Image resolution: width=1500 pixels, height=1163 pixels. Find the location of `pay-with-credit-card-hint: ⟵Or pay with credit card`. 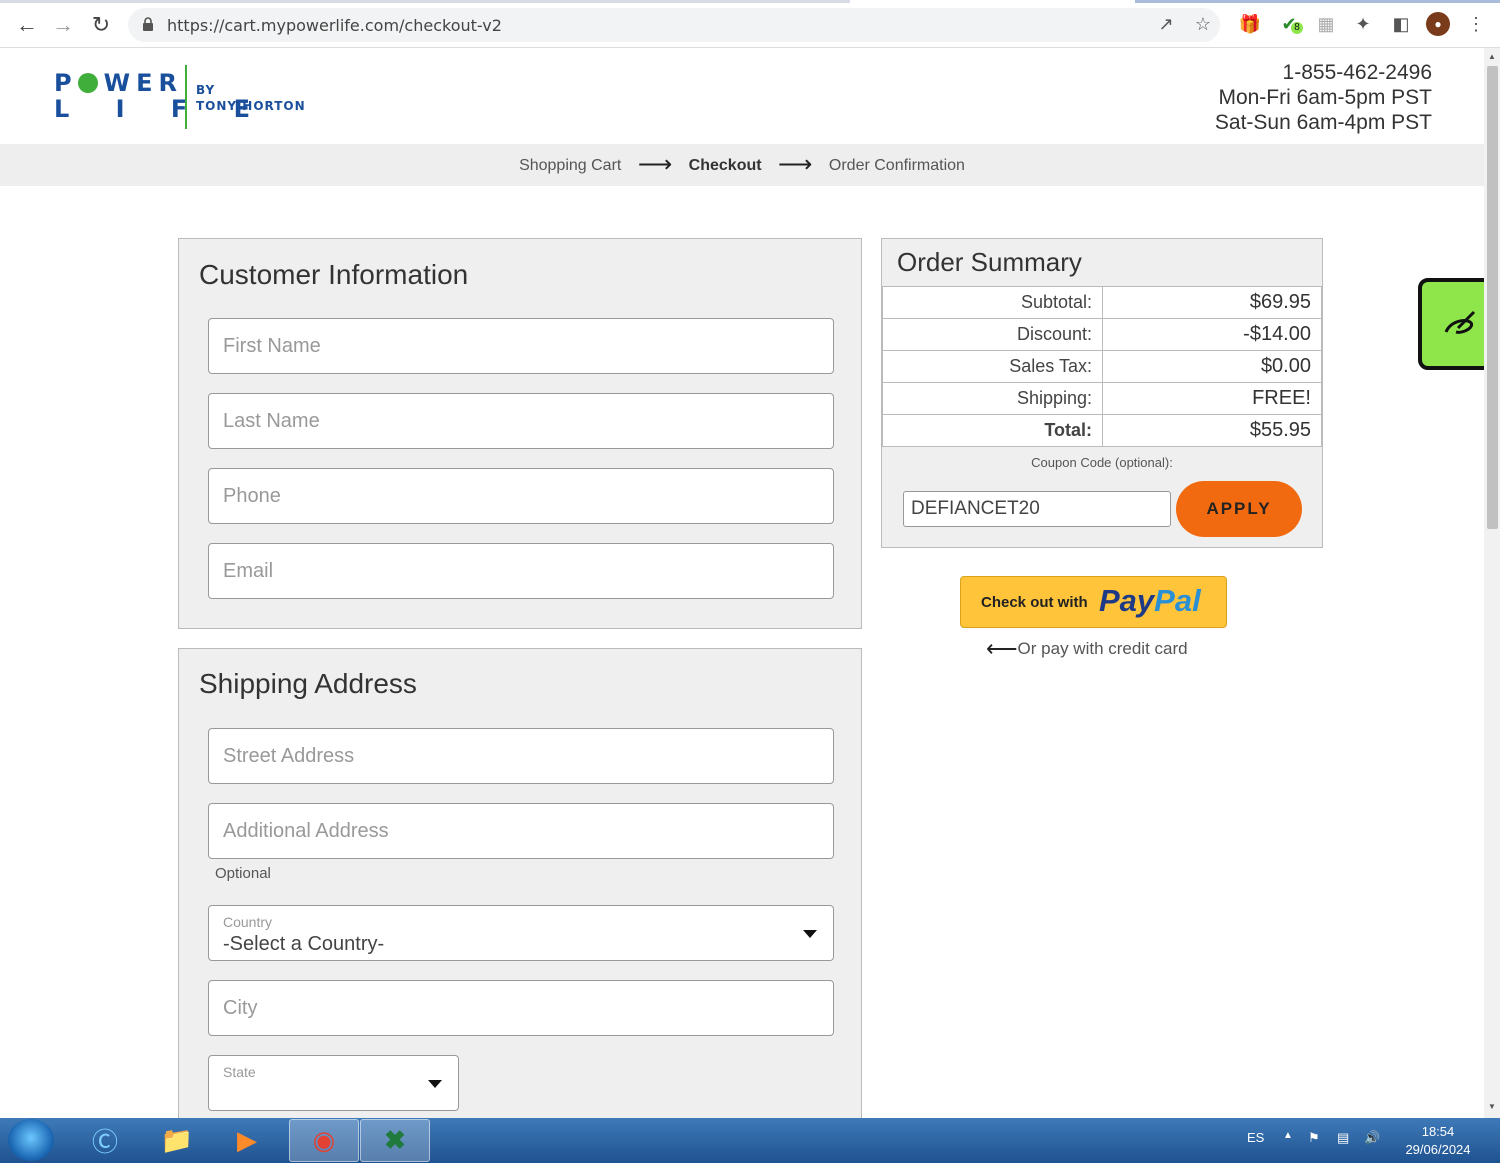

pay-with-credit-card-hint: ⟵Or pay with credit card is located at coordinates (1087, 649).